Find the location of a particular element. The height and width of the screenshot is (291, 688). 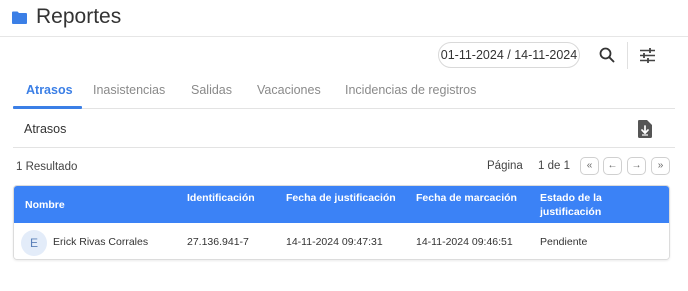

pagination-label: Página is located at coordinates (505, 166).